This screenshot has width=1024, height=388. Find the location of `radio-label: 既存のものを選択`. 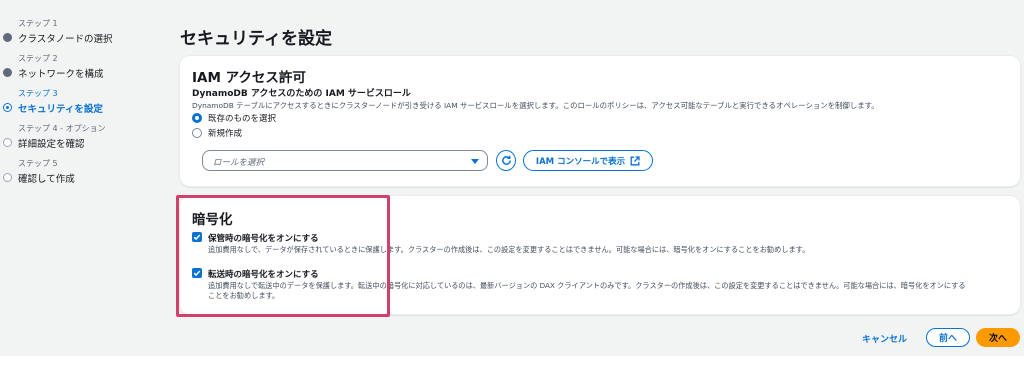

radio-label: 既存のものを選択 is located at coordinates (242, 119).